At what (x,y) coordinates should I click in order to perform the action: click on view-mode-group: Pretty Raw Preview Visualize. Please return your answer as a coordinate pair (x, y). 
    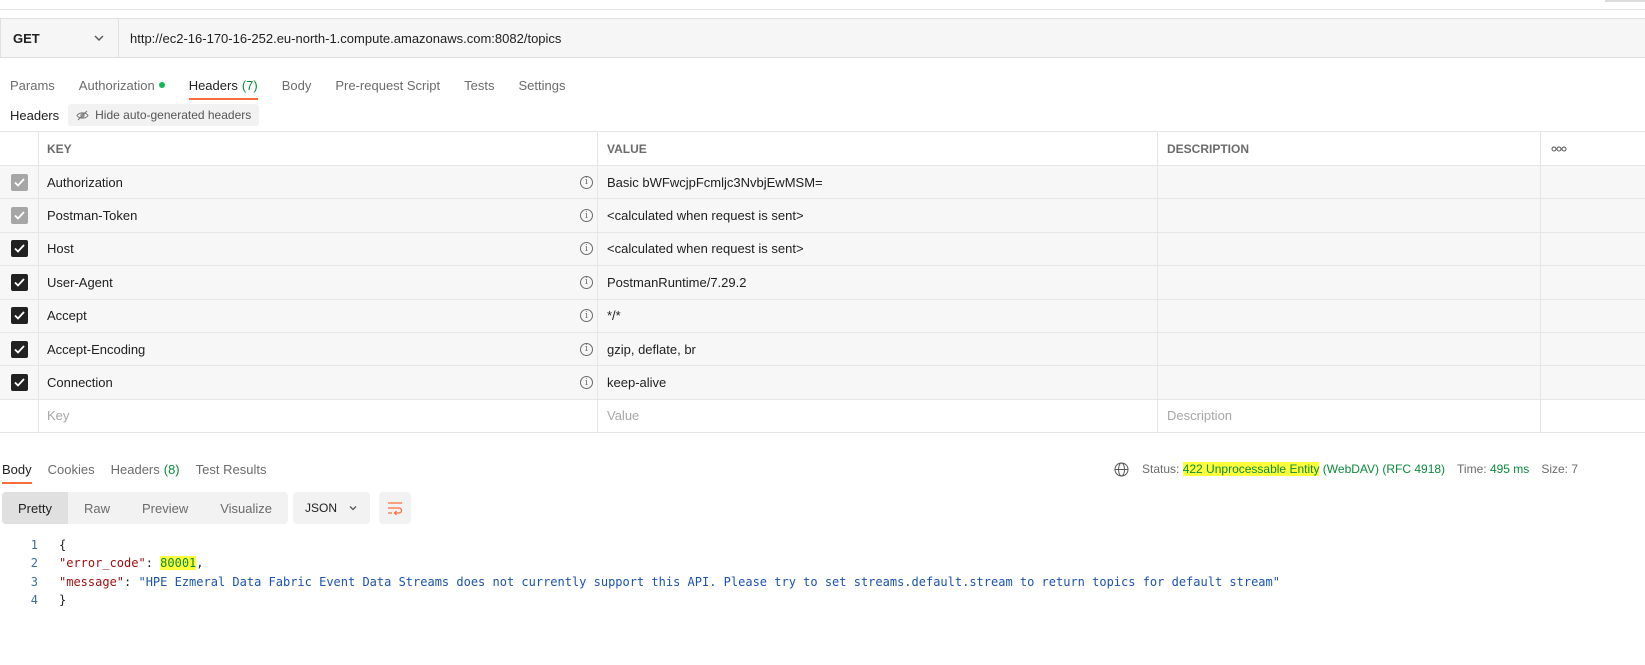
    Looking at the image, I should click on (145, 508).